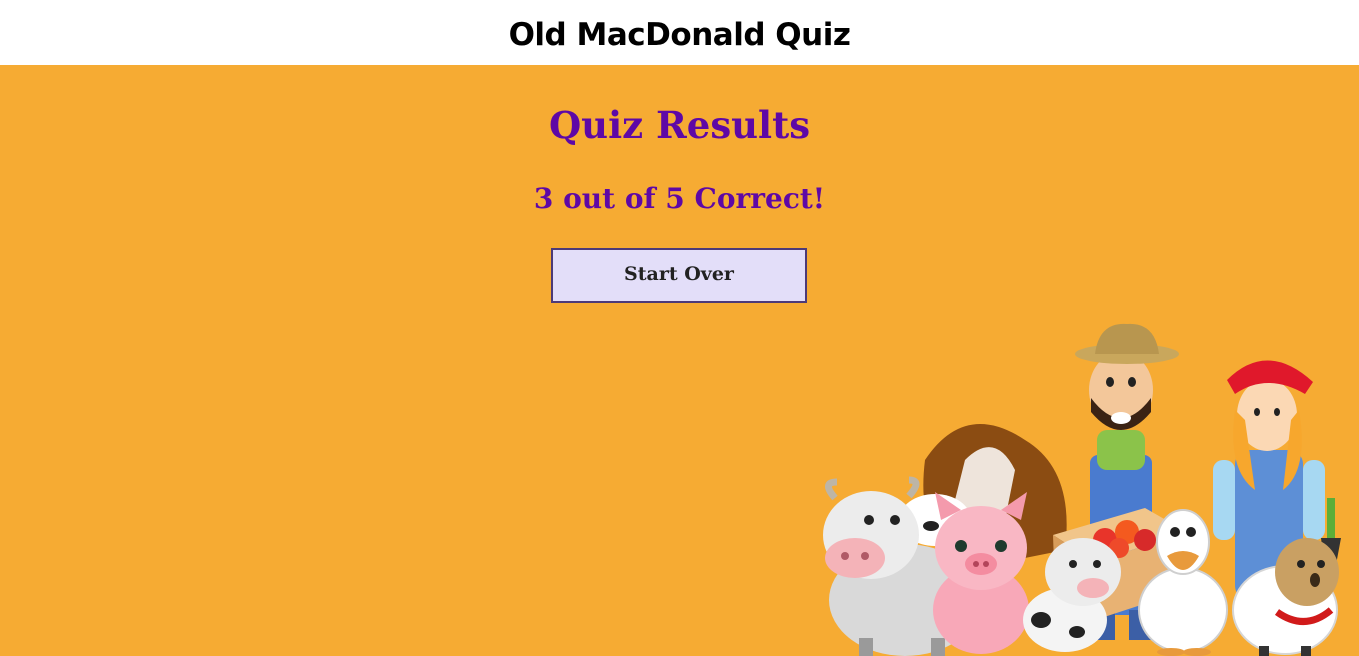 Image resolution: width=1359 pixels, height=656 pixels. What do you see at coordinates (679, 198) in the screenshot?
I see `score-text: 3 out of 5 Correct!` at bounding box center [679, 198].